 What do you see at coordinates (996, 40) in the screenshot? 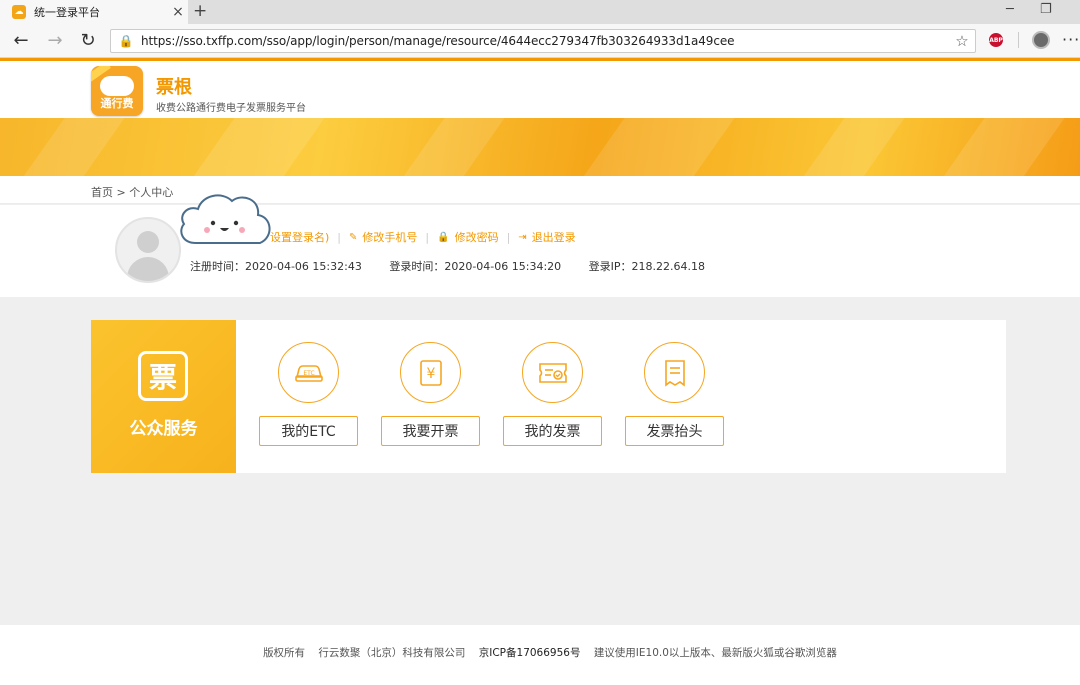
I see `adblock-extension-icon: ABP` at bounding box center [996, 40].